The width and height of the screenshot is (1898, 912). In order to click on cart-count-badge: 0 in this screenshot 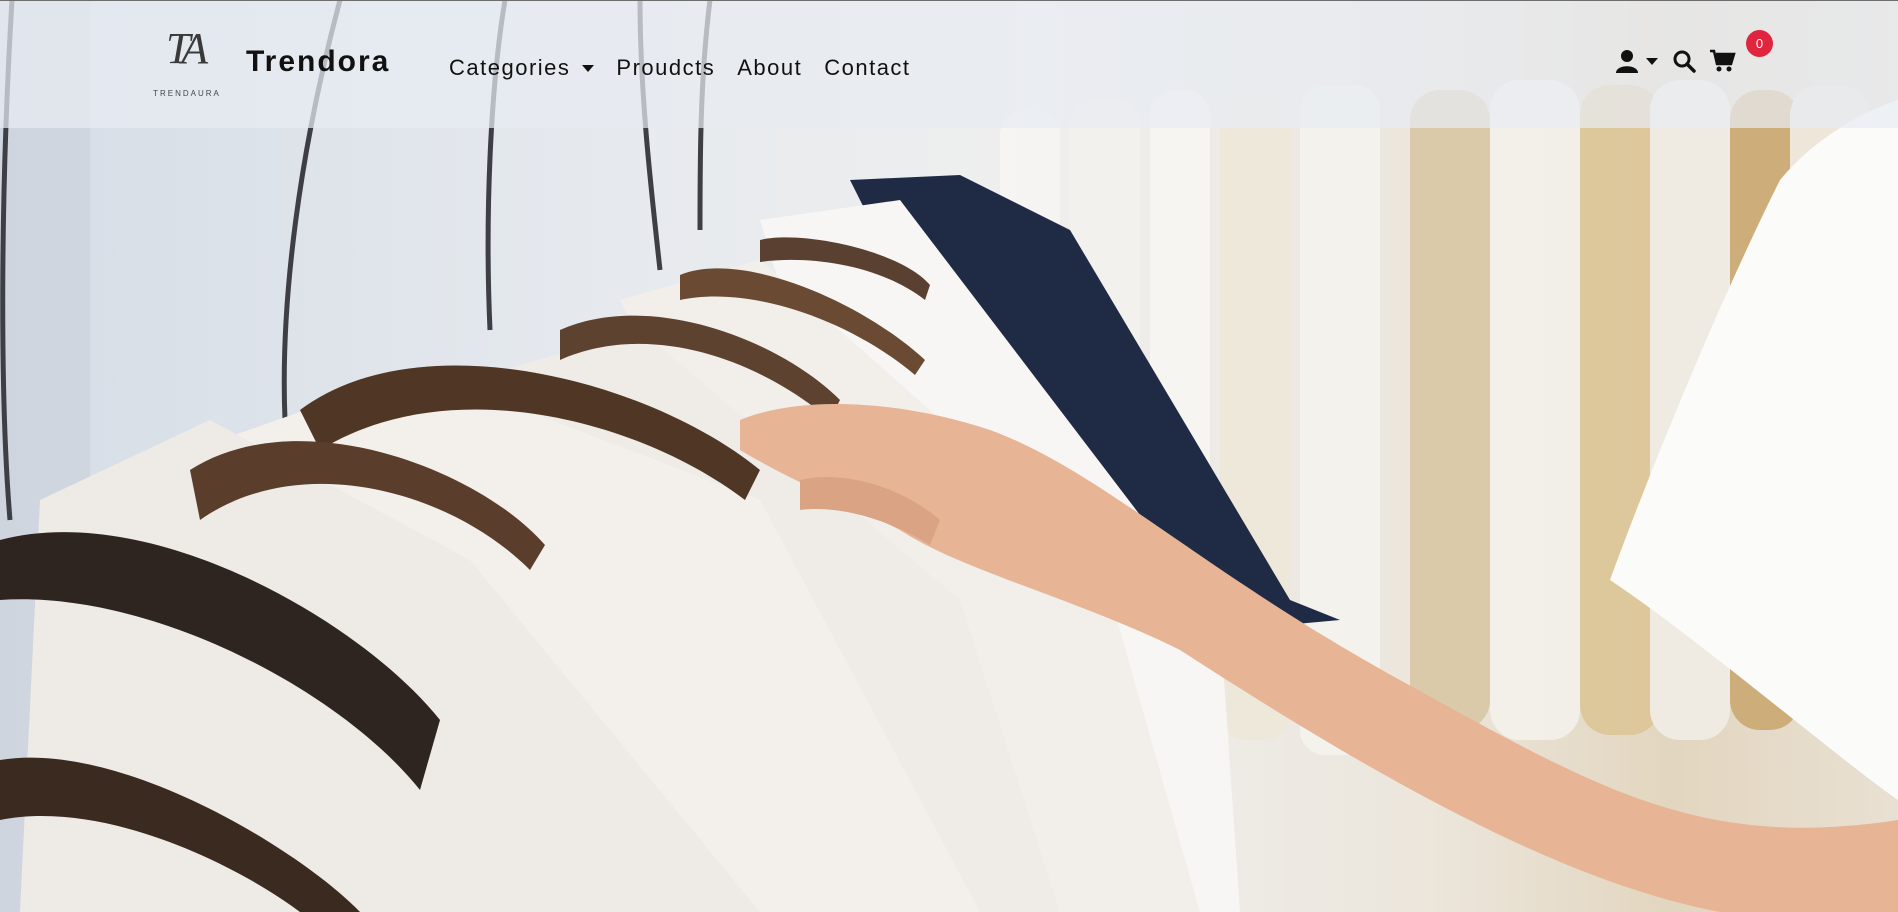, I will do `click(1759, 43)`.